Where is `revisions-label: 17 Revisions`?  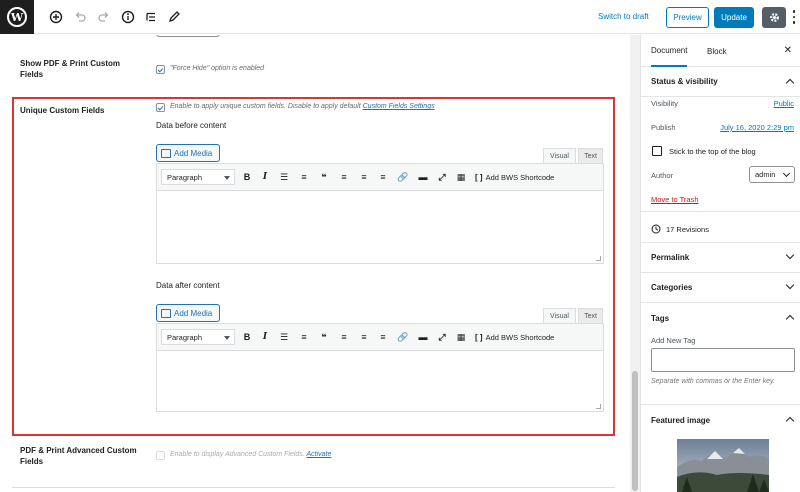
revisions-label: 17 Revisions is located at coordinates (687, 229).